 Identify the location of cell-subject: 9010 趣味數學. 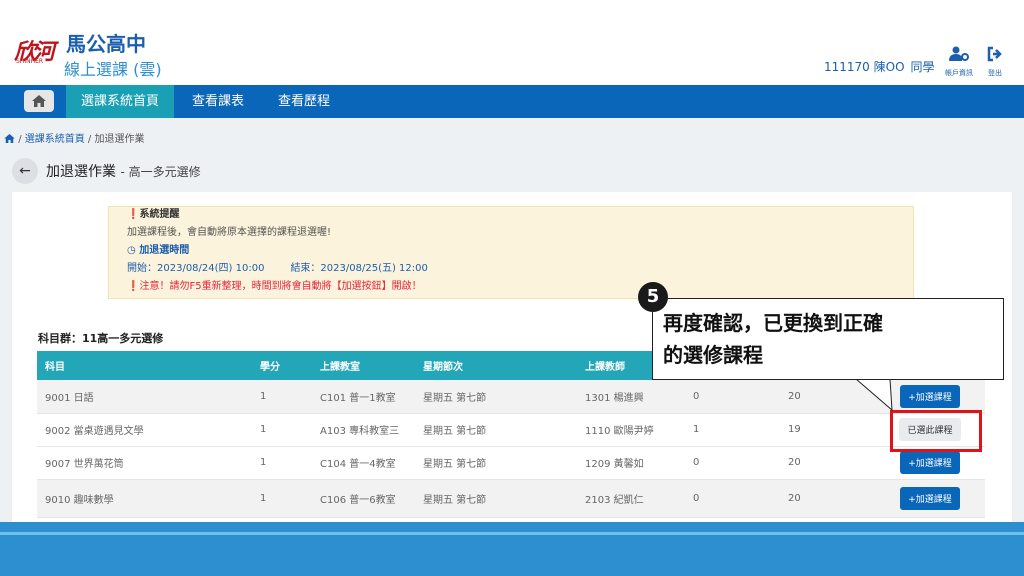
(144, 498).